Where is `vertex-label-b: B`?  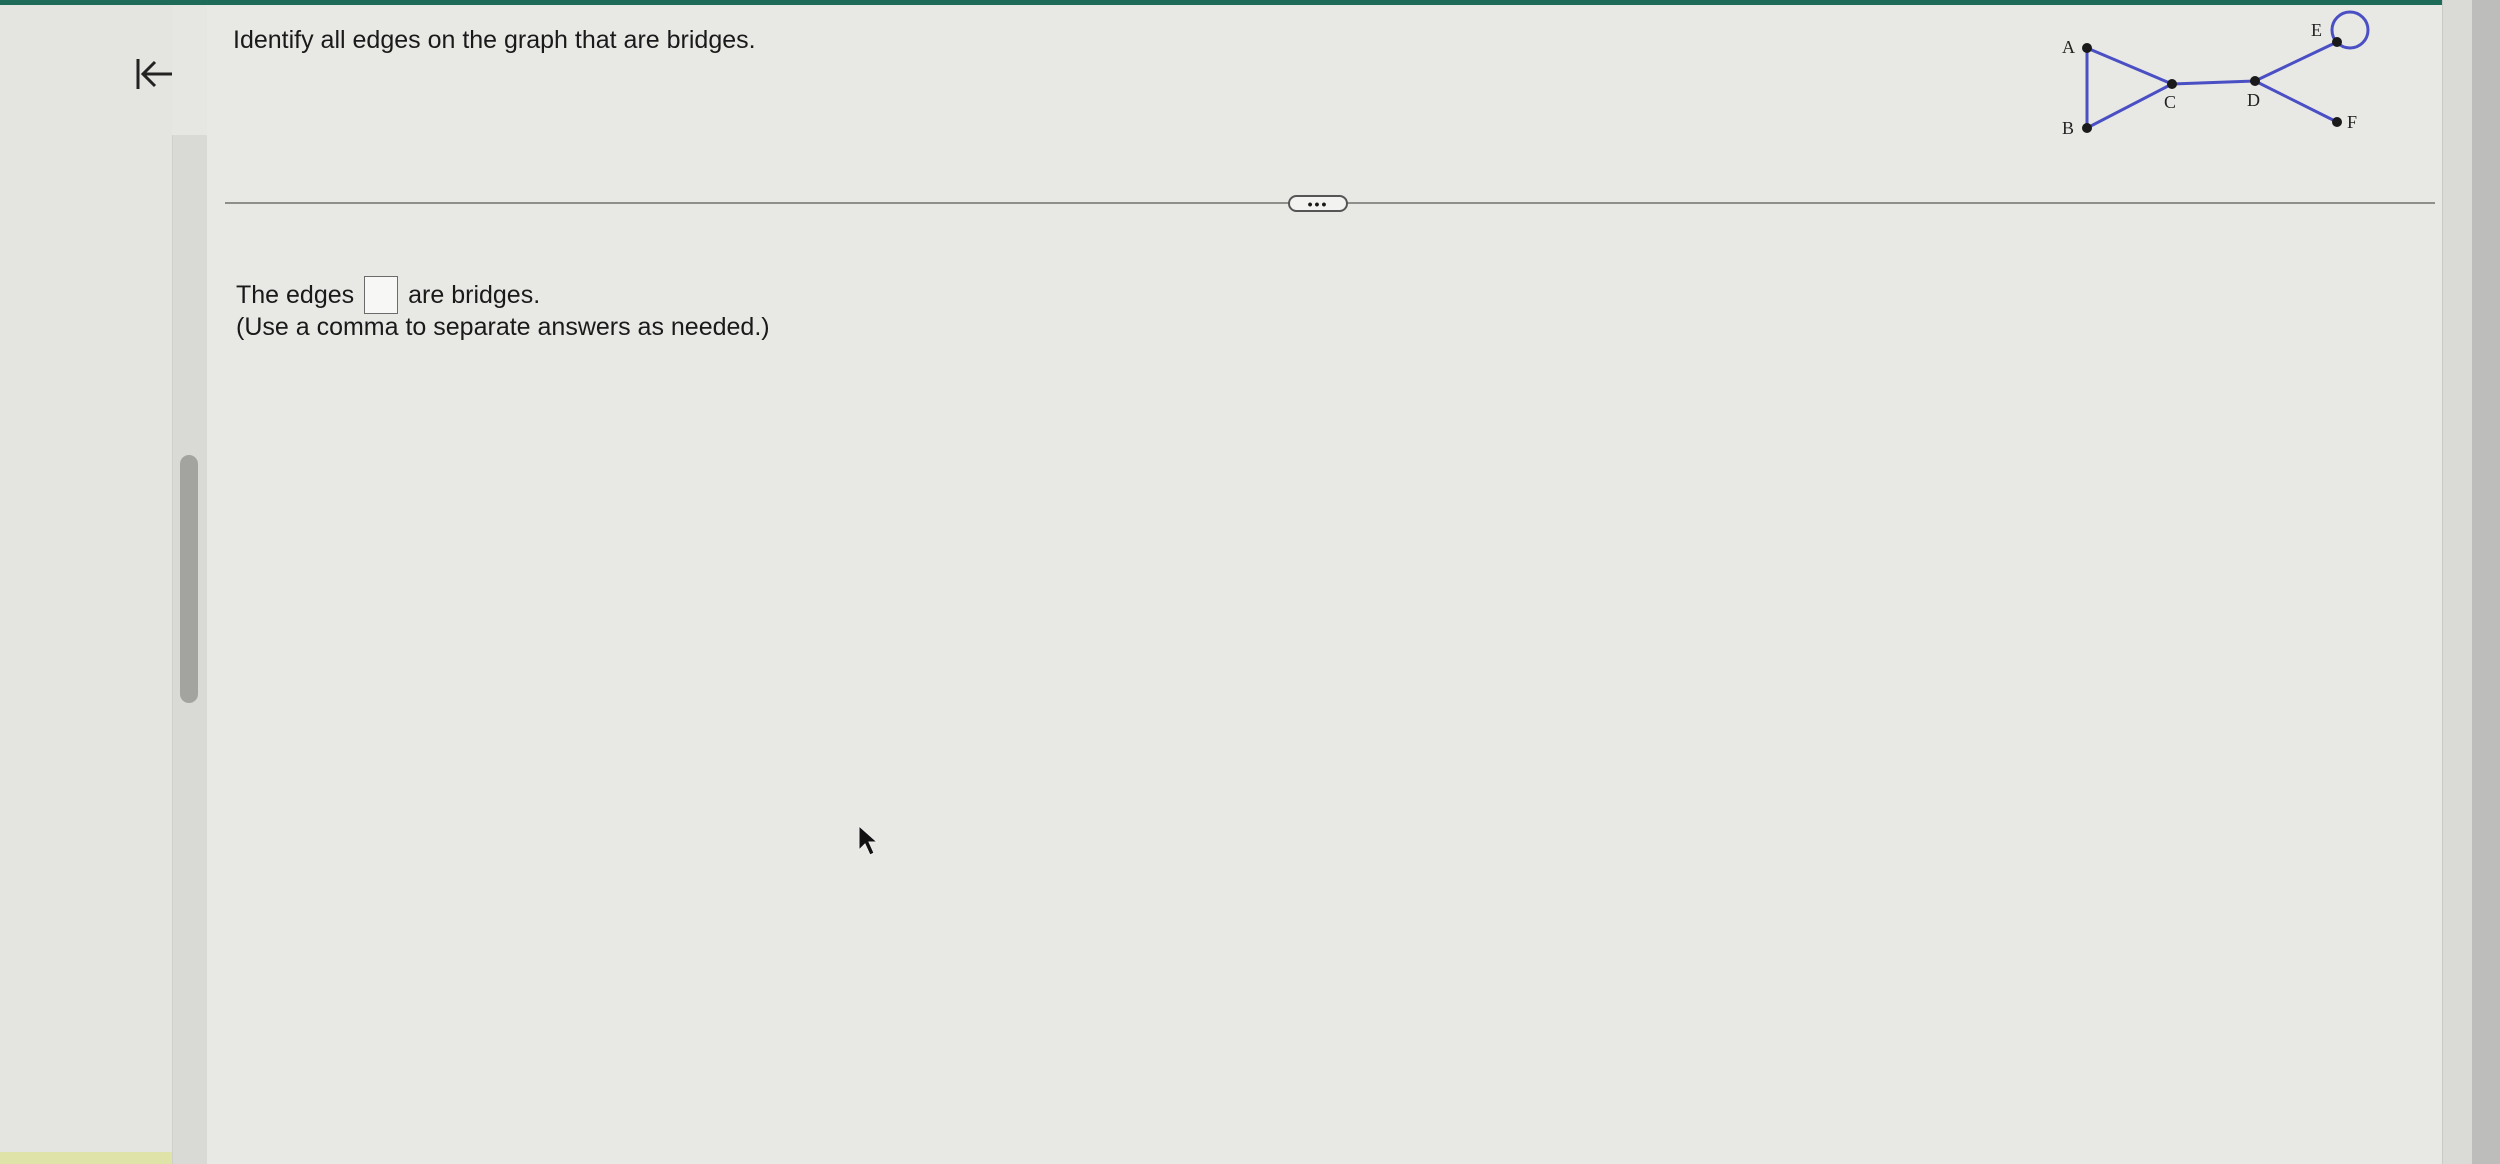 vertex-label-b: B is located at coordinates (2068, 128).